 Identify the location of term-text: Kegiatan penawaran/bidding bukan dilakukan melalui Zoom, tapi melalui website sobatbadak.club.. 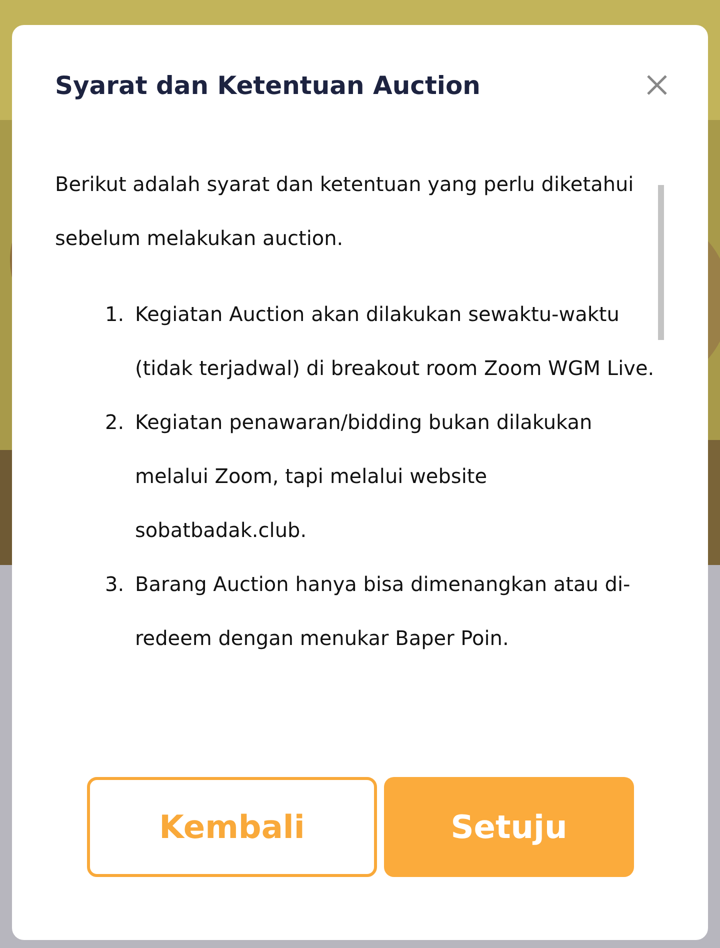
(364, 476).